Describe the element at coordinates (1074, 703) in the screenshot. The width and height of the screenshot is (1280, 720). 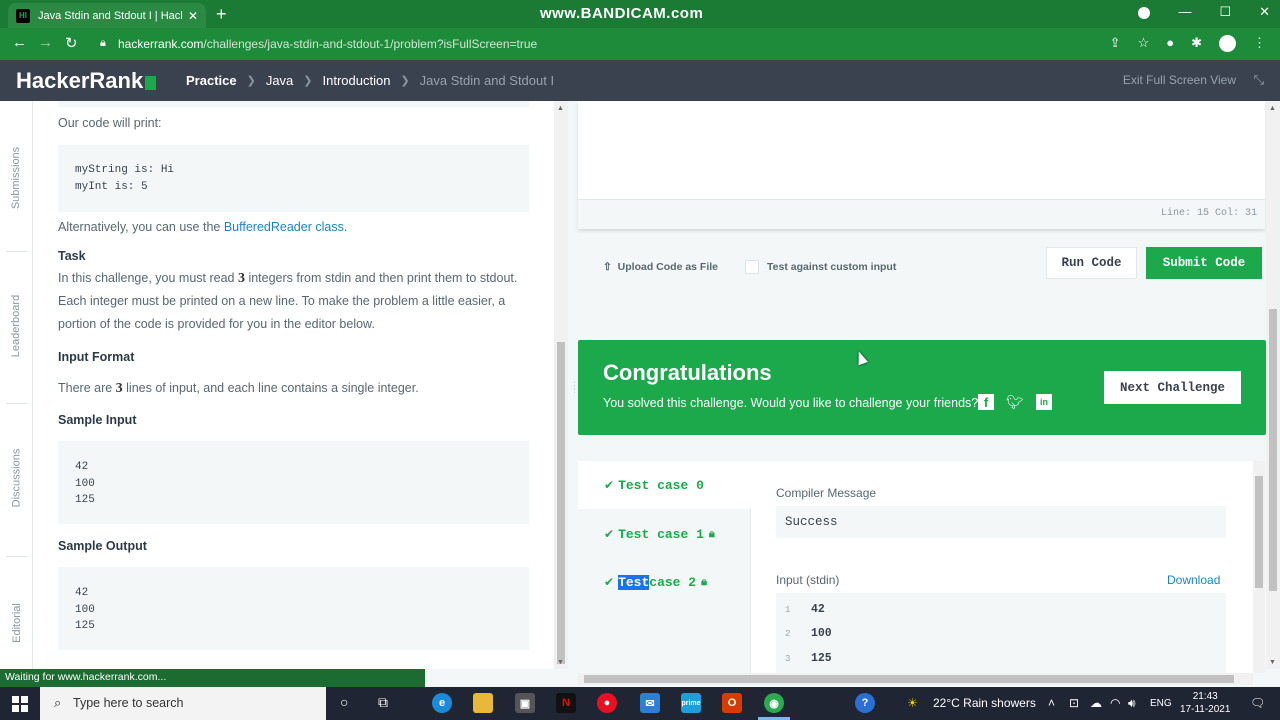
I see `tray-app-icon: ⊡` at that location.